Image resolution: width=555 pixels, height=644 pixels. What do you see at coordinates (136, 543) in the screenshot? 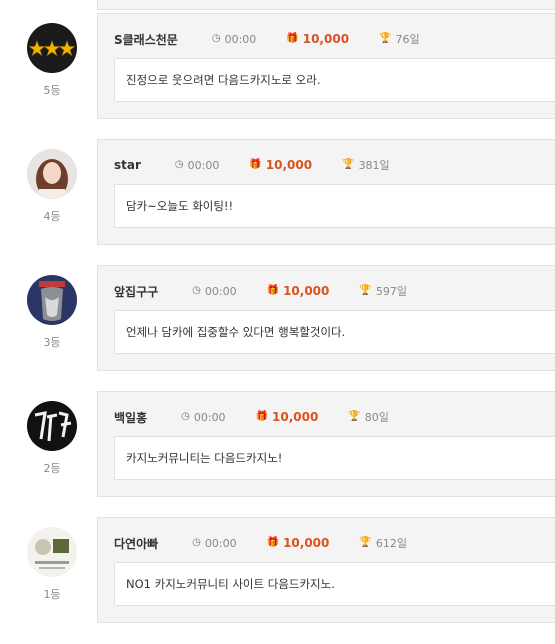
I see `user-name: 다연아빠` at bounding box center [136, 543].